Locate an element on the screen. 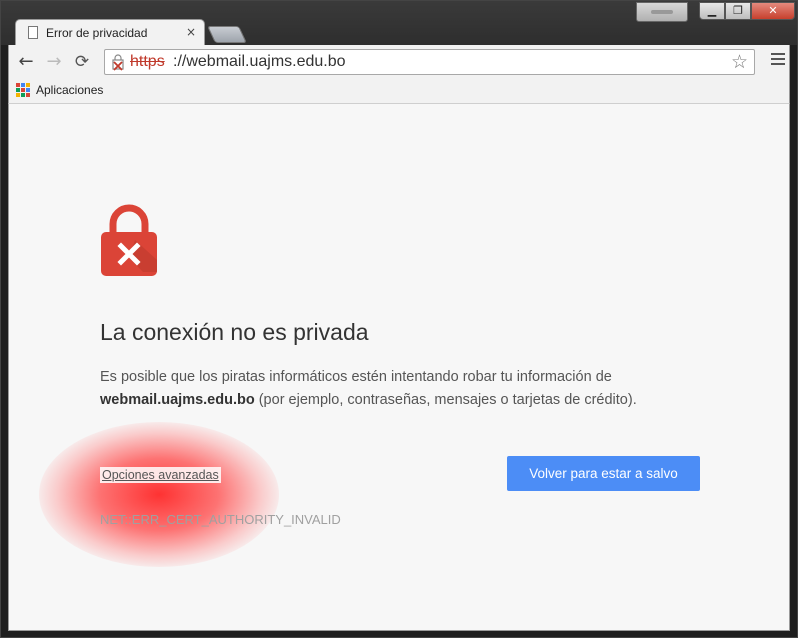 The height and width of the screenshot is (638, 798). minimize-button: ▁ is located at coordinates (712, 11).